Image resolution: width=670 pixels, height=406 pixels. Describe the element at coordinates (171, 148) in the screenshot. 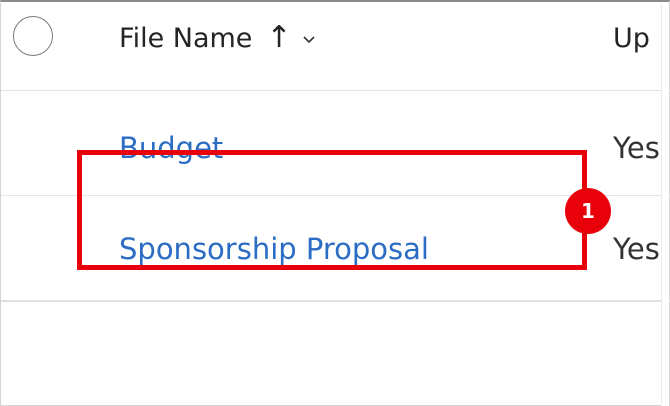

I see `file-link-budget: Budget` at that location.